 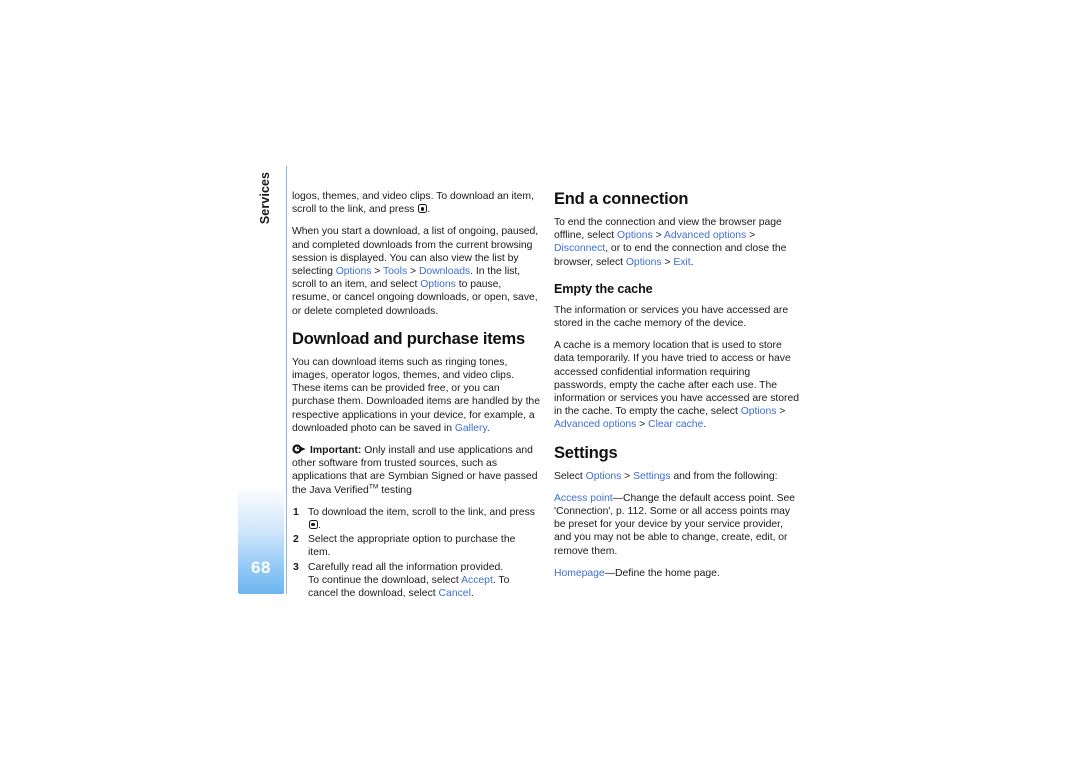 What do you see at coordinates (444, 271) in the screenshot?
I see `link-downloads: Downloads` at bounding box center [444, 271].